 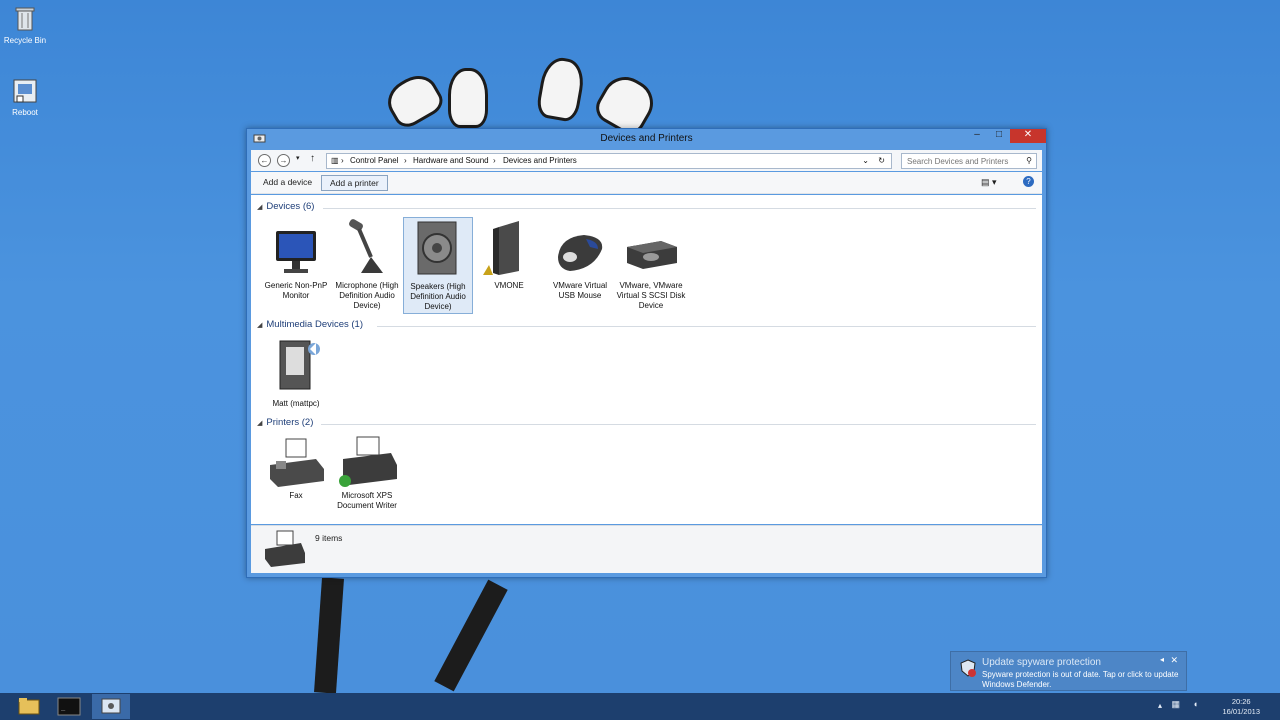 What do you see at coordinates (367, 248) in the screenshot?
I see `microphone-icon` at bounding box center [367, 248].